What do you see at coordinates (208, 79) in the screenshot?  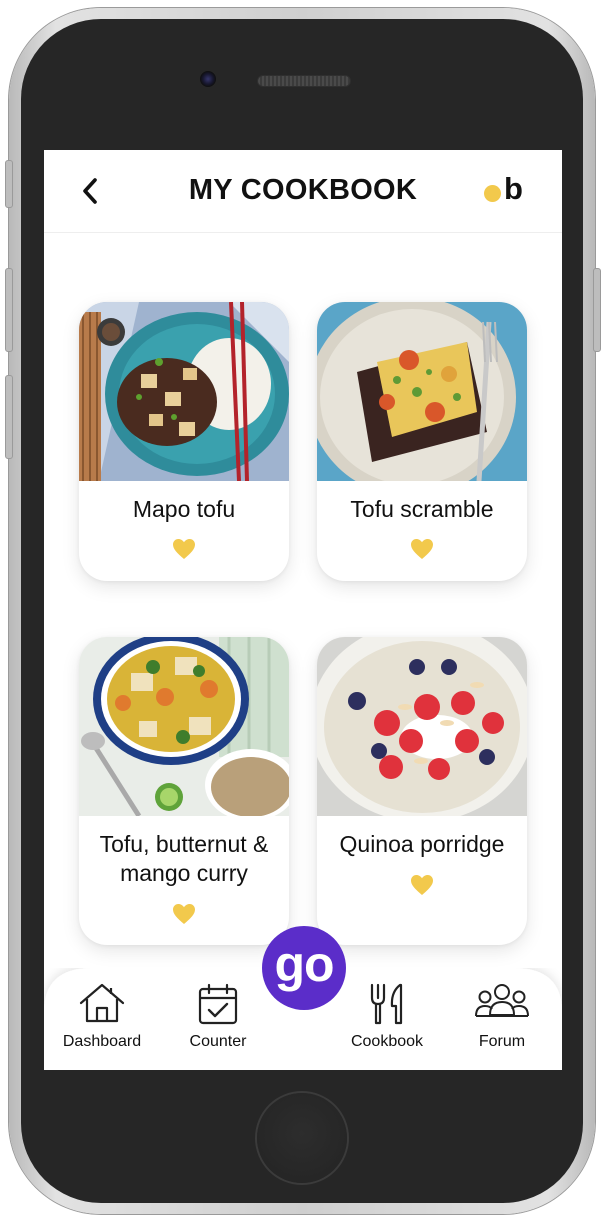 I see `front-camera` at bounding box center [208, 79].